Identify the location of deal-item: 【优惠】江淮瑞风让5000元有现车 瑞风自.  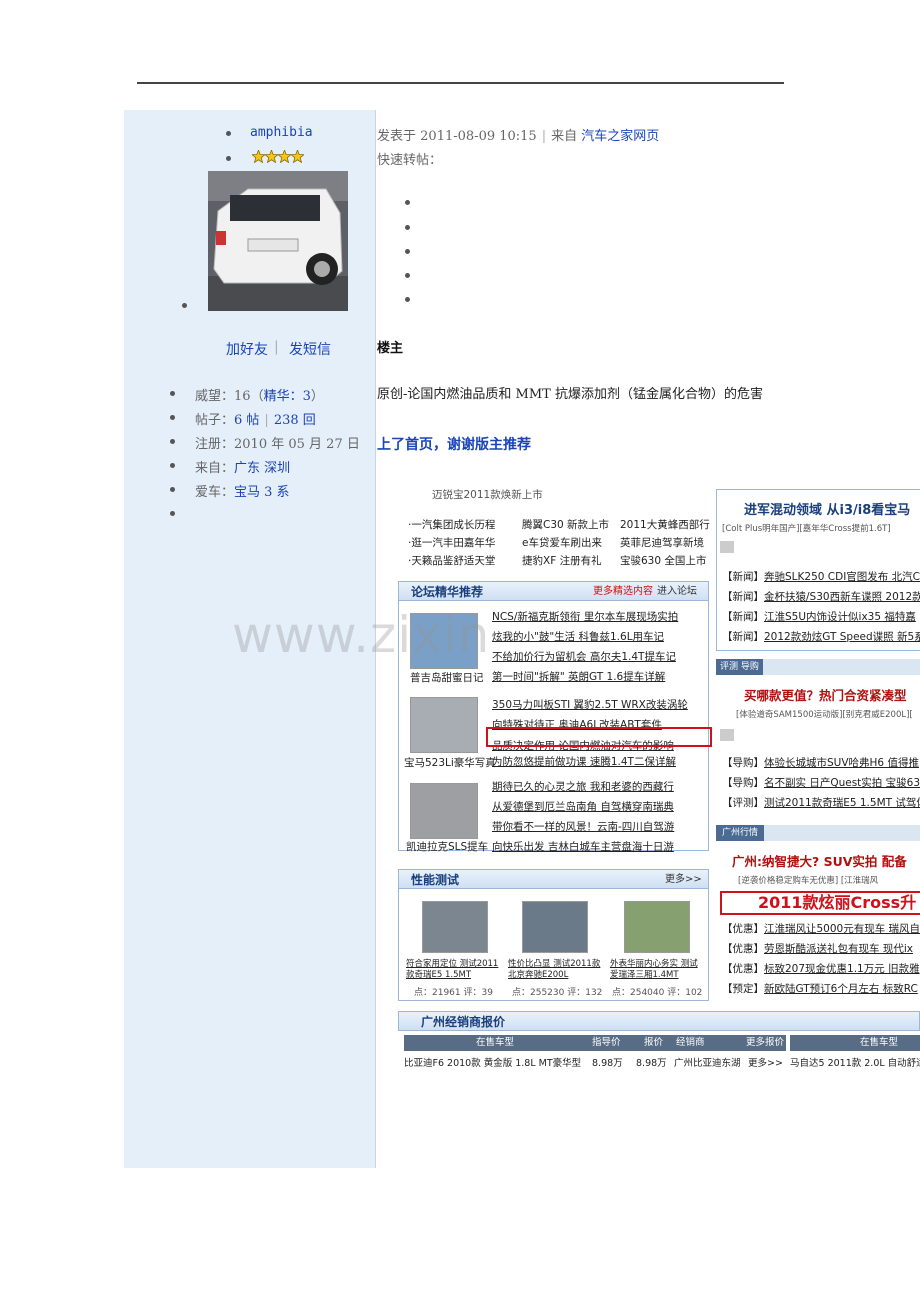
(821, 928).